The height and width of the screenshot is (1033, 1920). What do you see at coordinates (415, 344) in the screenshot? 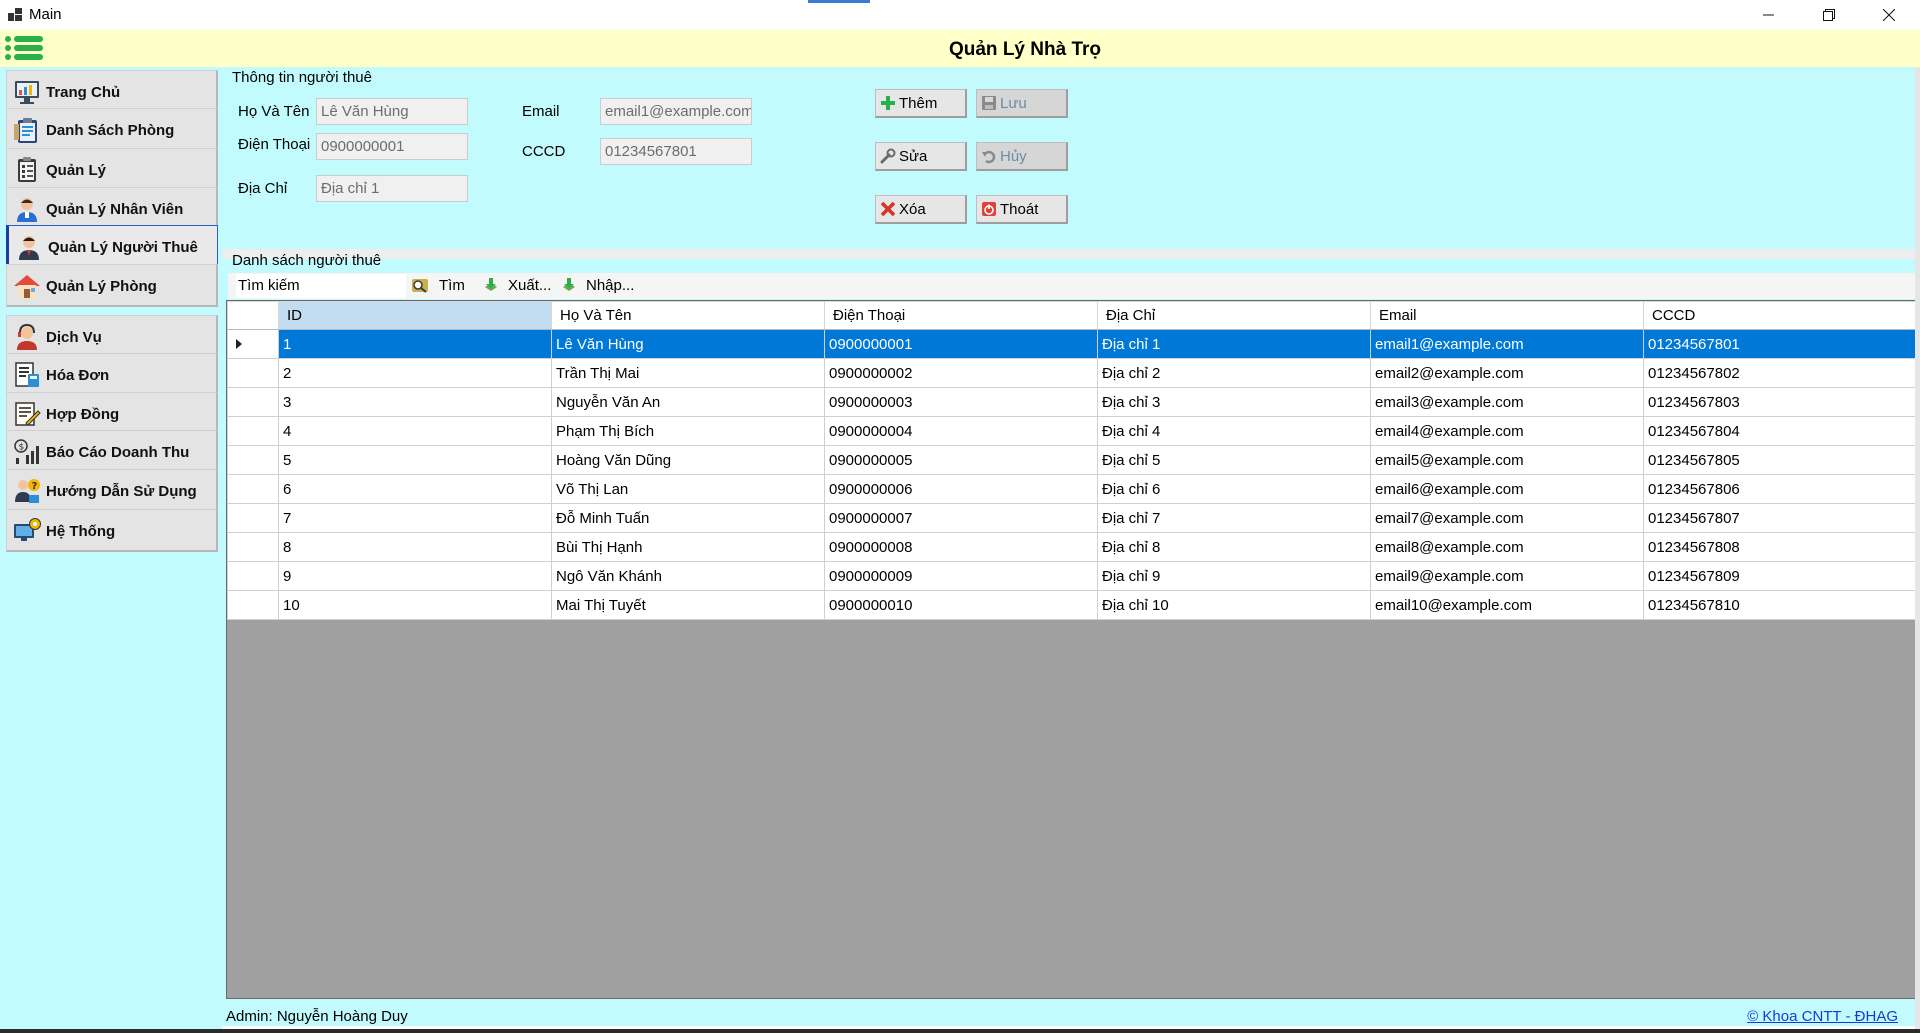
I see `cell-id: 1` at bounding box center [415, 344].